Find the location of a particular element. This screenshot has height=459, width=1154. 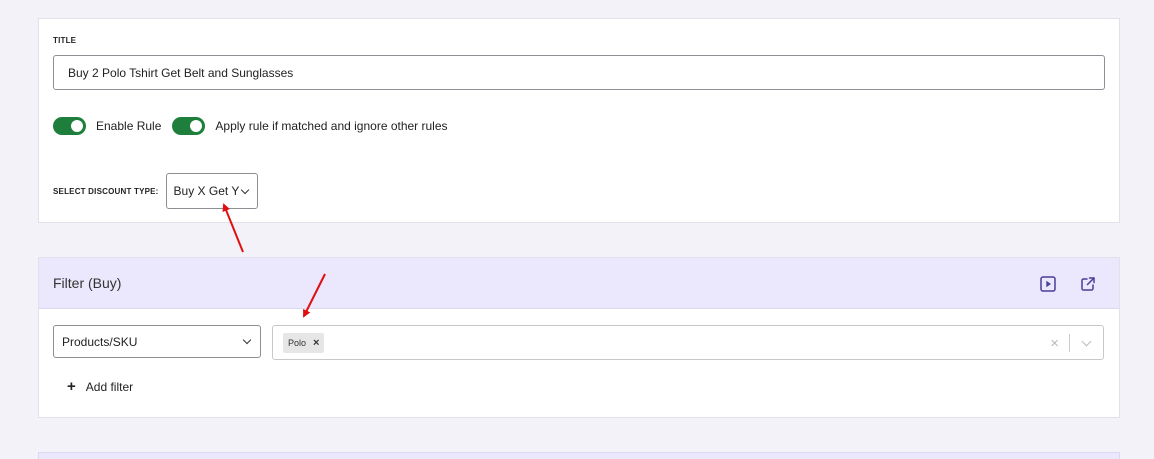

play-icon is located at coordinates (1048, 284).